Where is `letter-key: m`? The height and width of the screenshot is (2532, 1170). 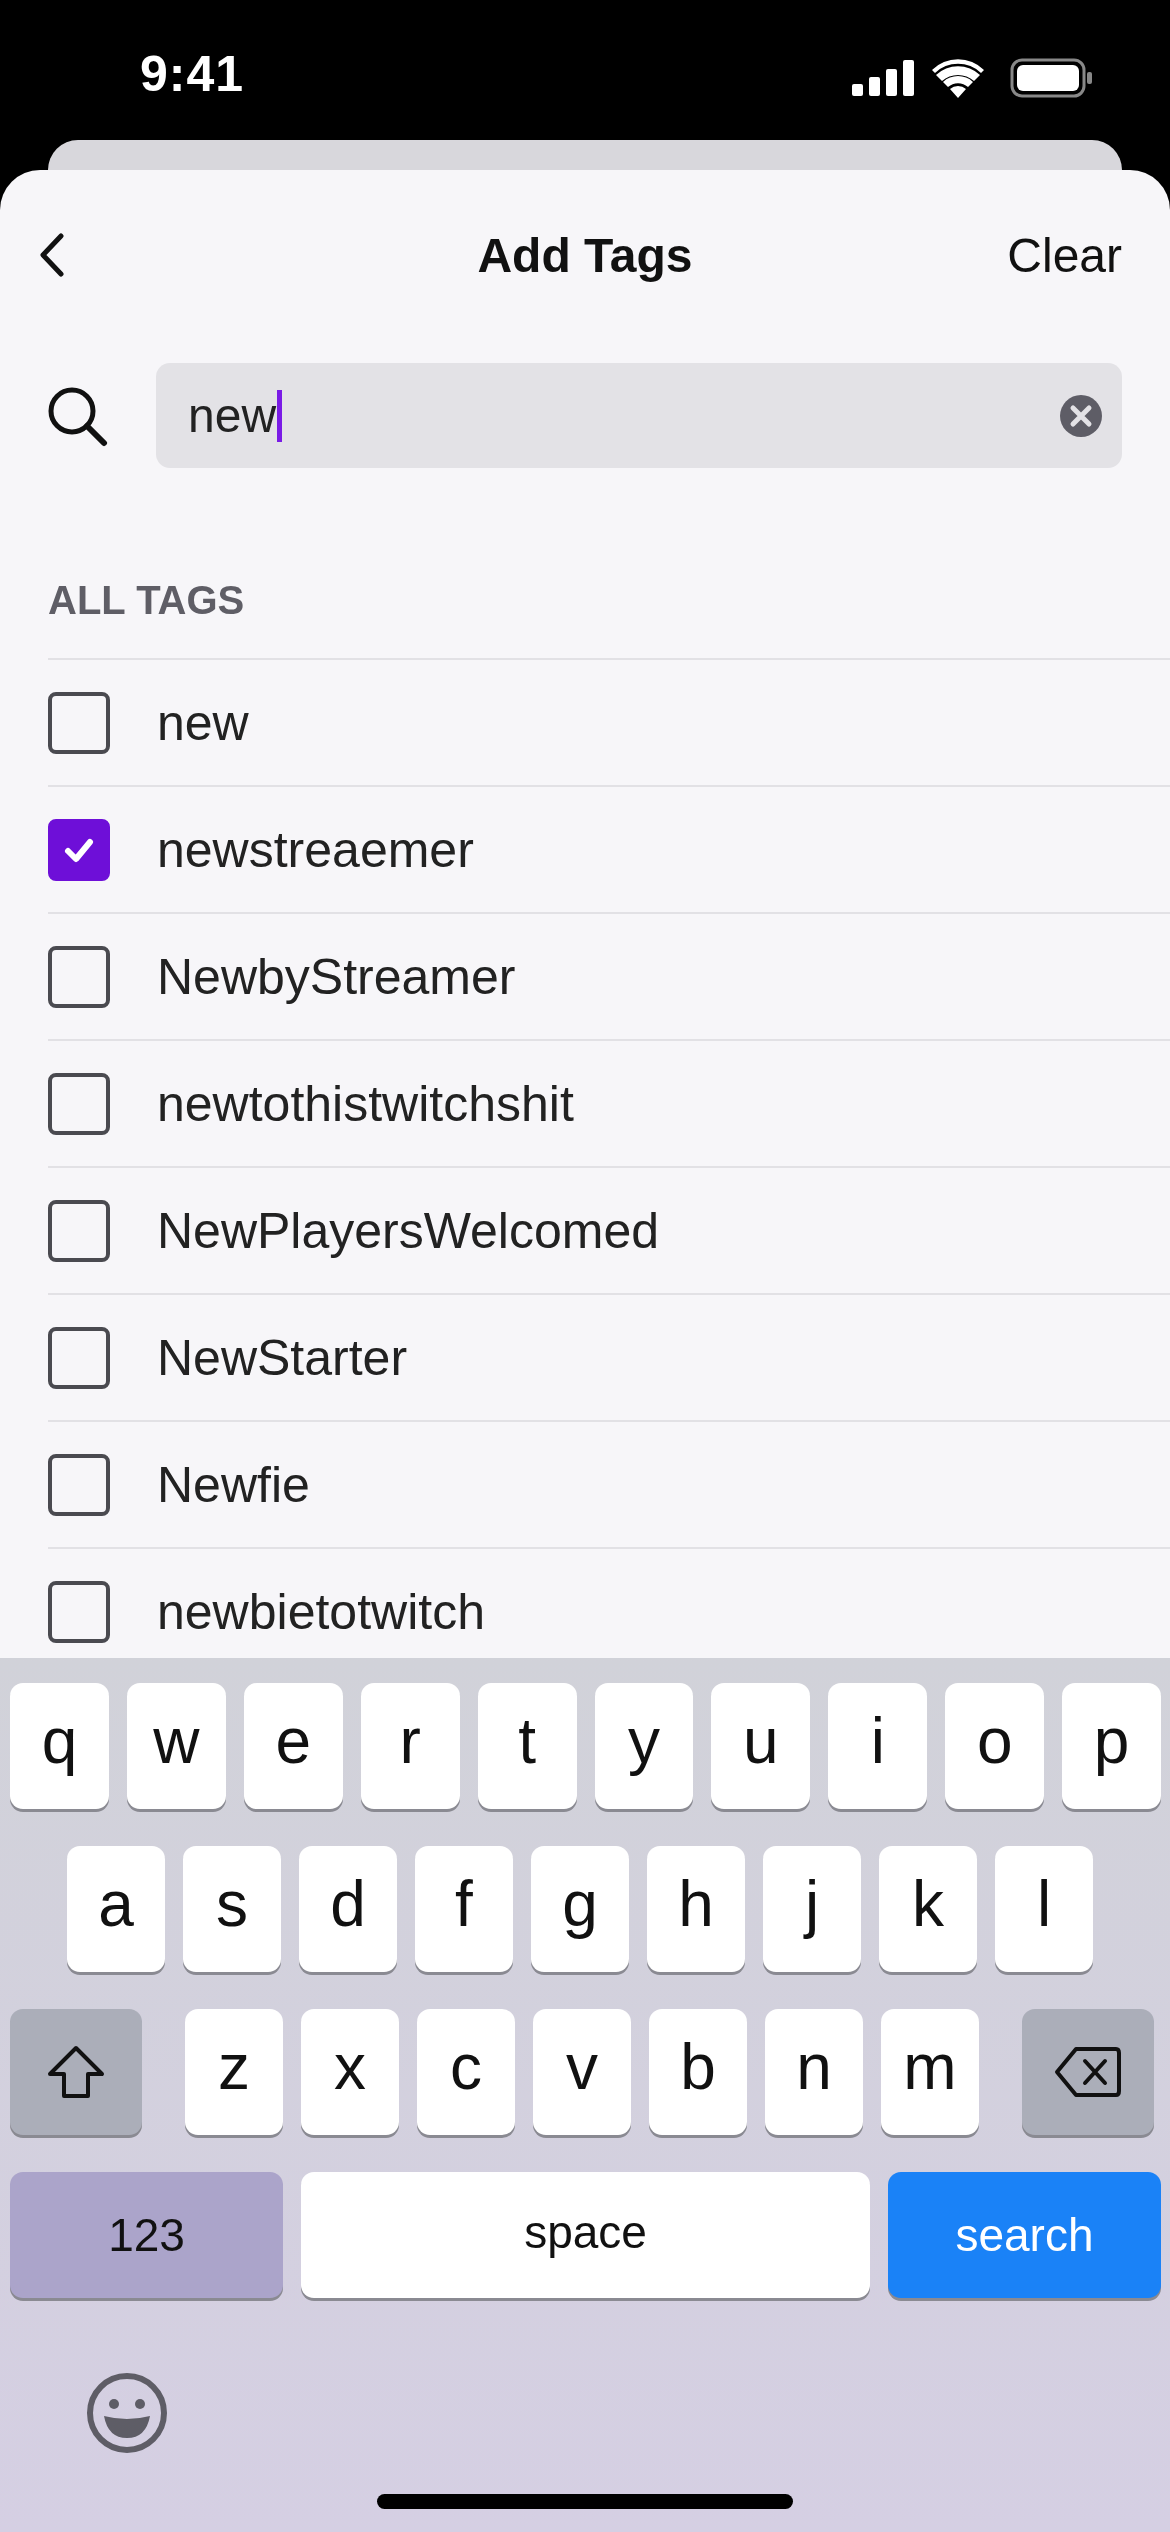
letter-key: m is located at coordinates (930, 2072).